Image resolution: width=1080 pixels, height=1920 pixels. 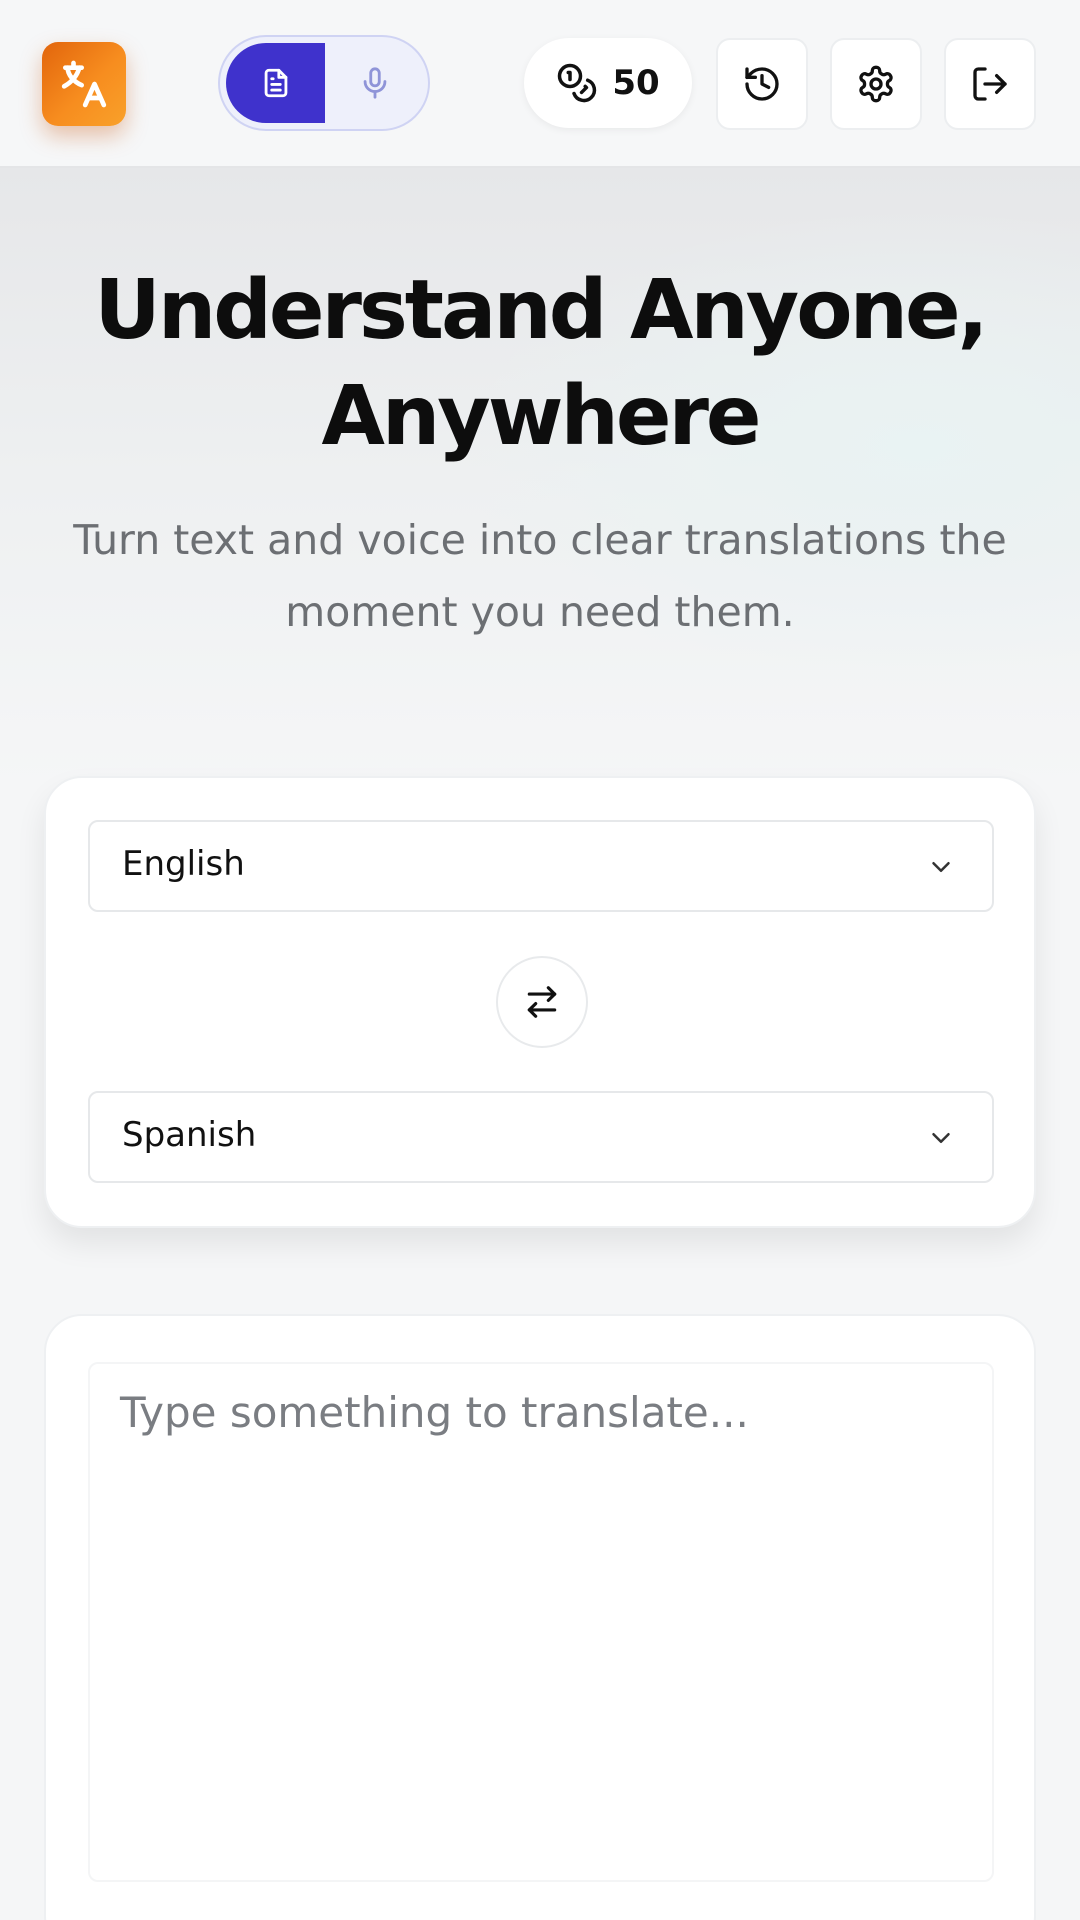 I want to click on title-line-1: Understand Anyone,, so click(x=541, y=310).